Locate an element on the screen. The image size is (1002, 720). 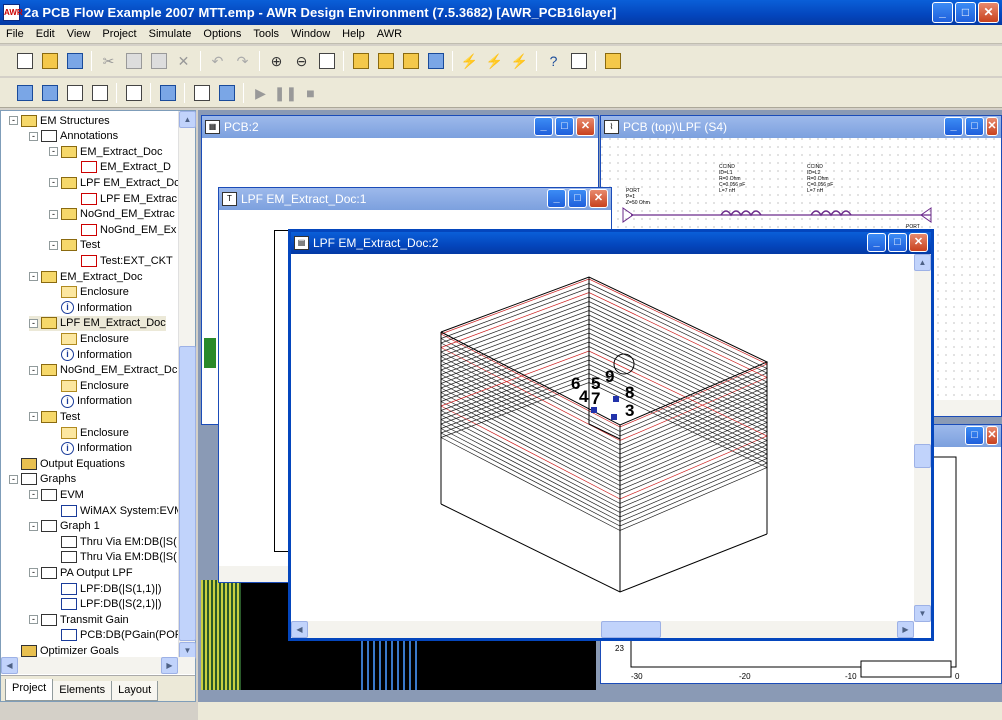
menu-simulate: Simulate is located at coordinates (170, 34).